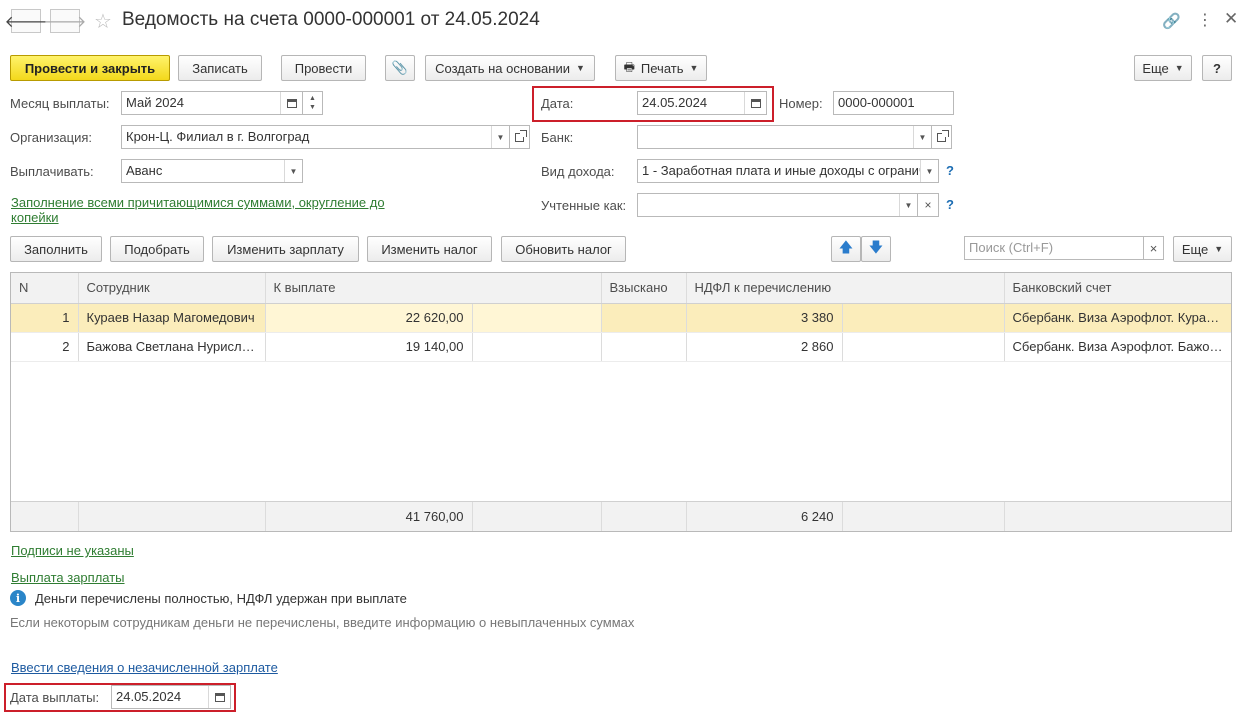 This screenshot has height=714, width=1247. Describe the element at coordinates (1054, 248) in the screenshot. I see `search-input: Поиск (Ctrl+F)` at that location.